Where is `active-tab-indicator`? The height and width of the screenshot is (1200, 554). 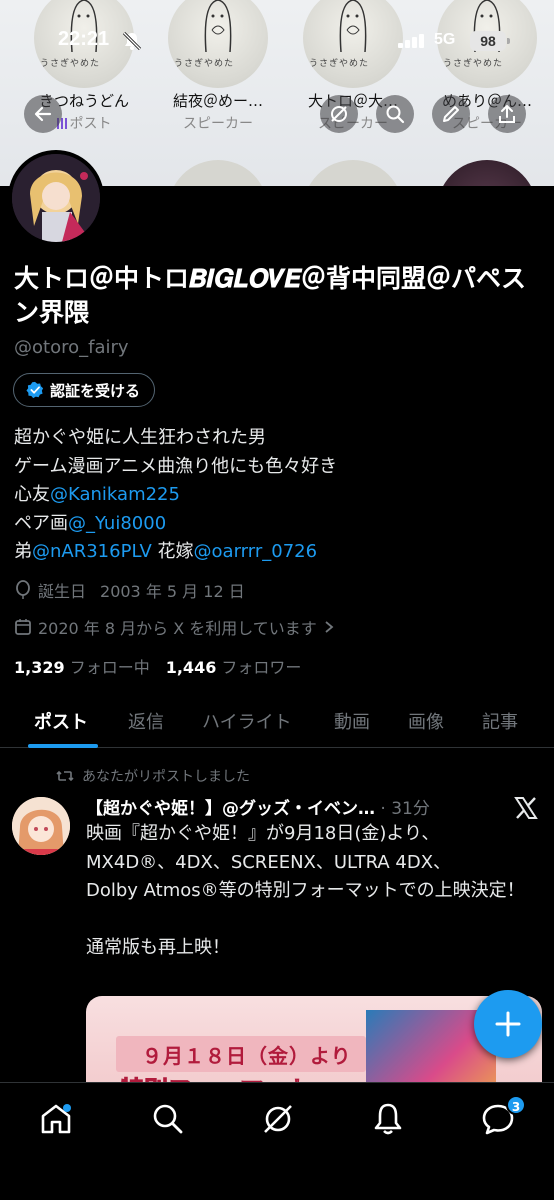 active-tab-indicator is located at coordinates (63, 746).